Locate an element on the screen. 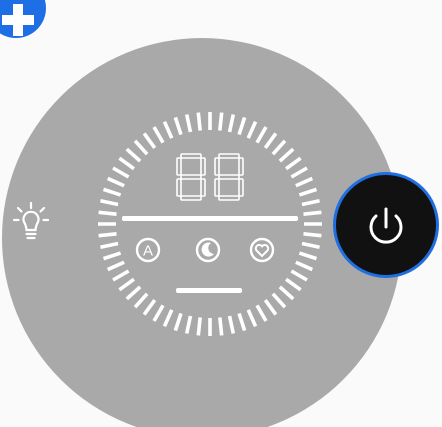  power-icon is located at coordinates (386, 225).